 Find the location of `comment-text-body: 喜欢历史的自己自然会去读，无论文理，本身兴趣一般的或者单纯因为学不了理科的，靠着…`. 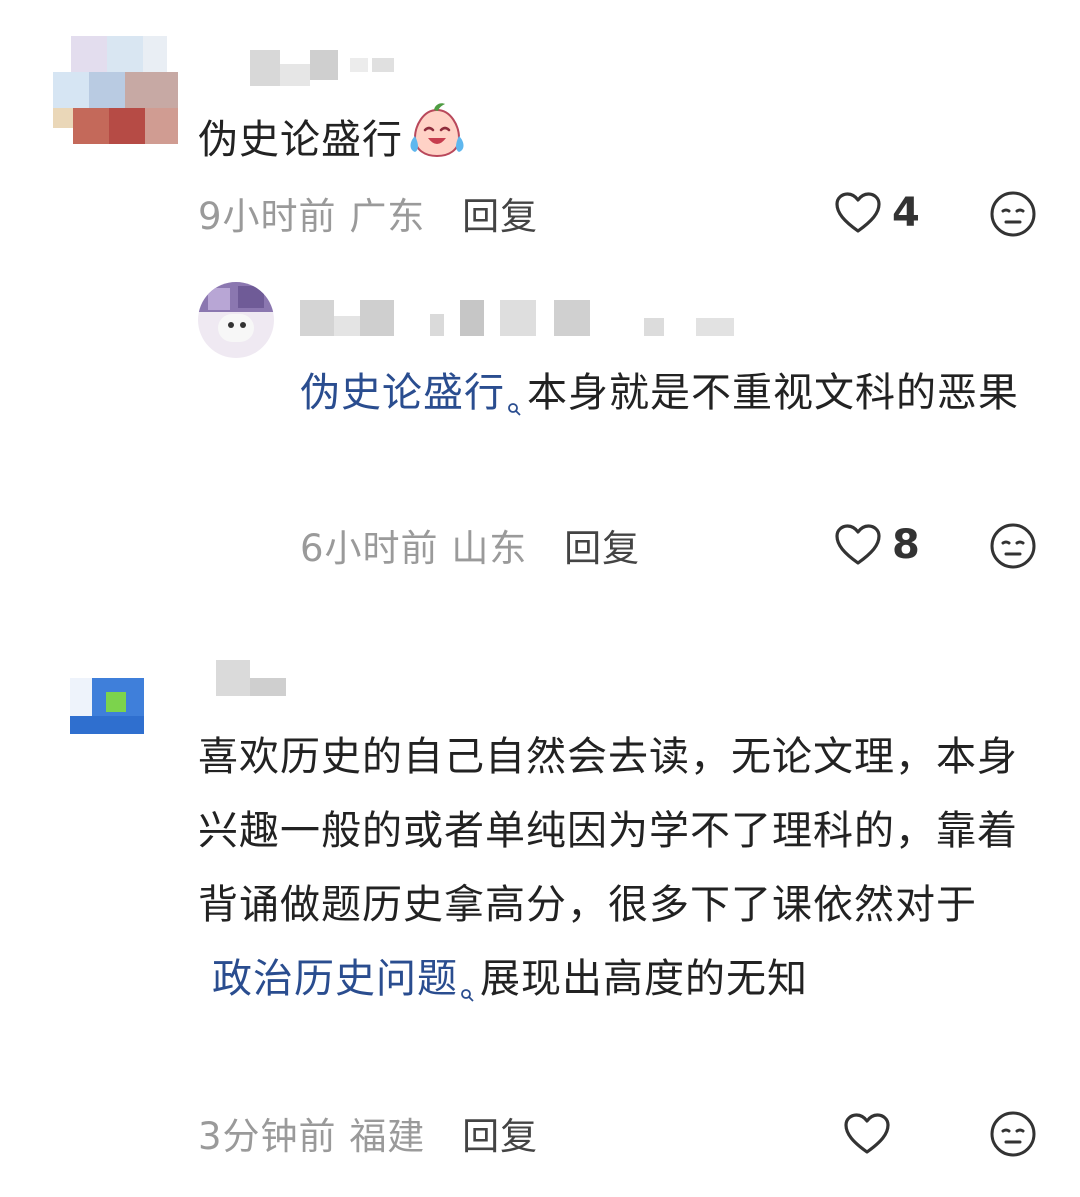

comment-text-body: 喜欢历史的自己自然会去读，无论文理，本身兴趣一般的或者单纯因为学不了理科的，靠着… is located at coordinates (608, 831).